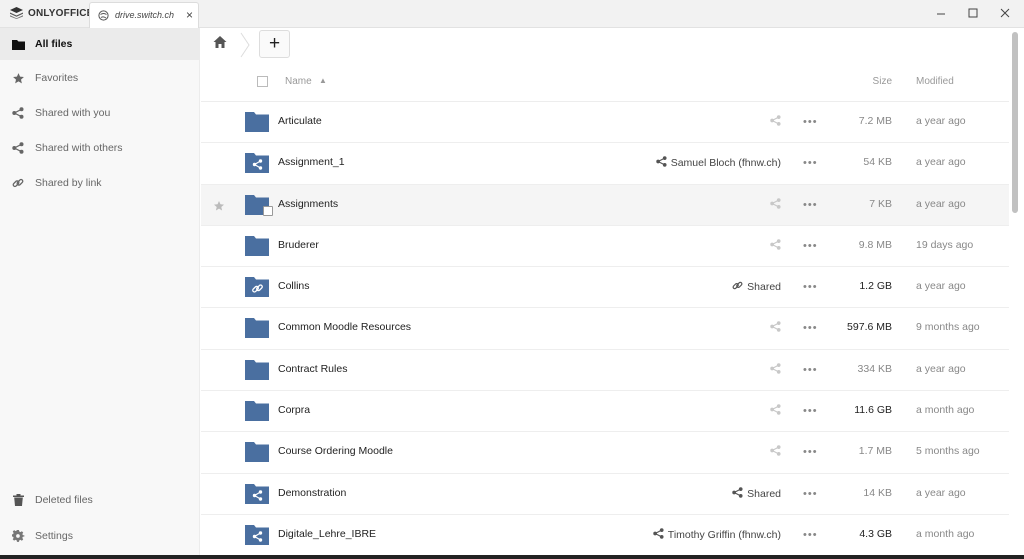  What do you see at coordinates (605, 371) in the screenshot?
I see `table-row: Contract Rules ••• 334 KB a year ago` at bounding box center [605, 371].